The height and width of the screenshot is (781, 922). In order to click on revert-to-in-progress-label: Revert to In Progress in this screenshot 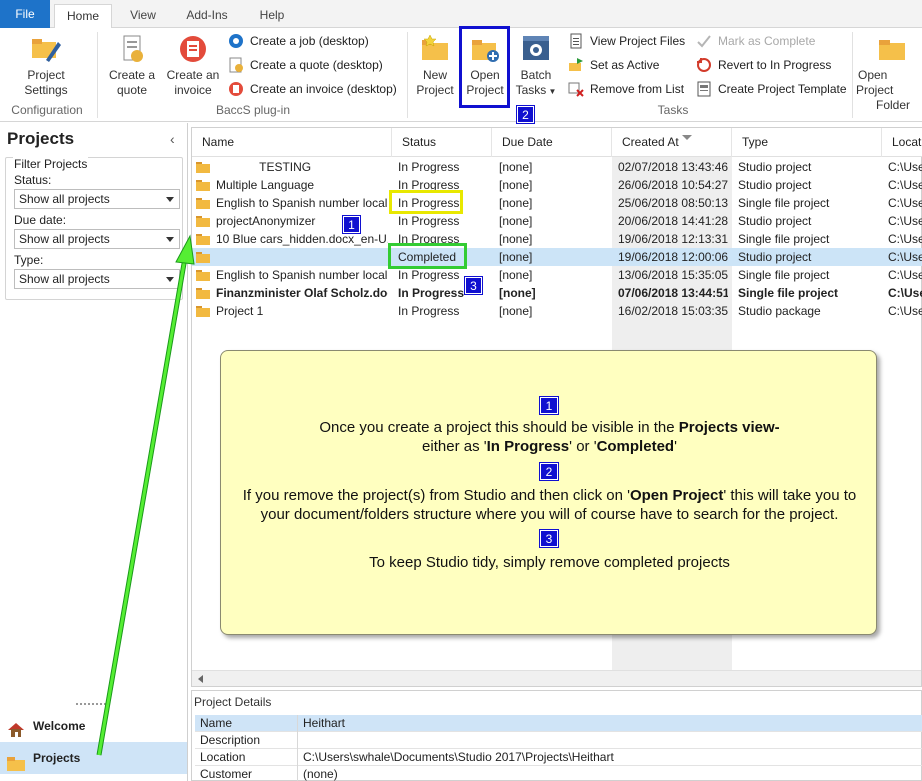, I will do `click(775, 65)`.